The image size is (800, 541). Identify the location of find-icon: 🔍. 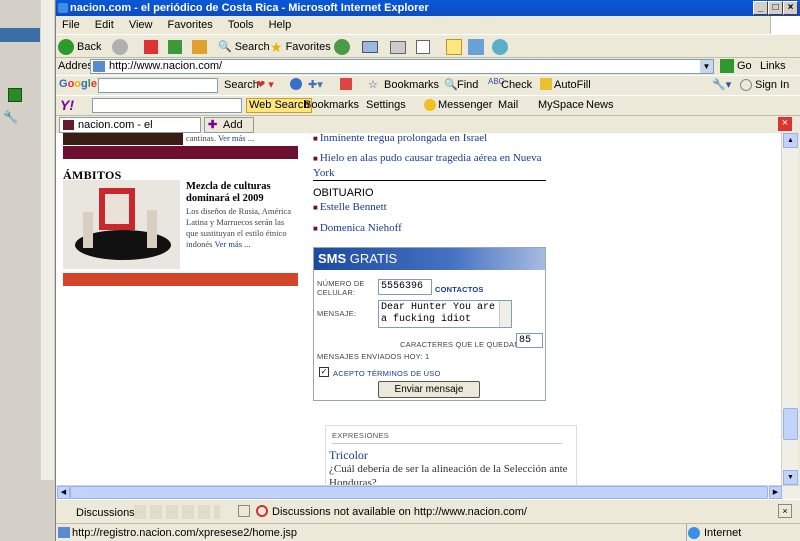
(451, 85).